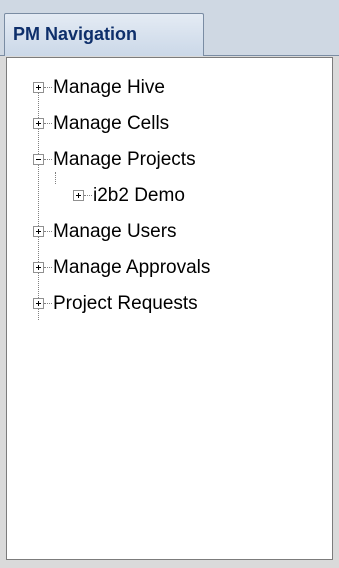  What do you see at coordinates (139, 196) in the screenshot?
I see `tree-item-label: i2b2 Demo` at bounding box center [139, 196].